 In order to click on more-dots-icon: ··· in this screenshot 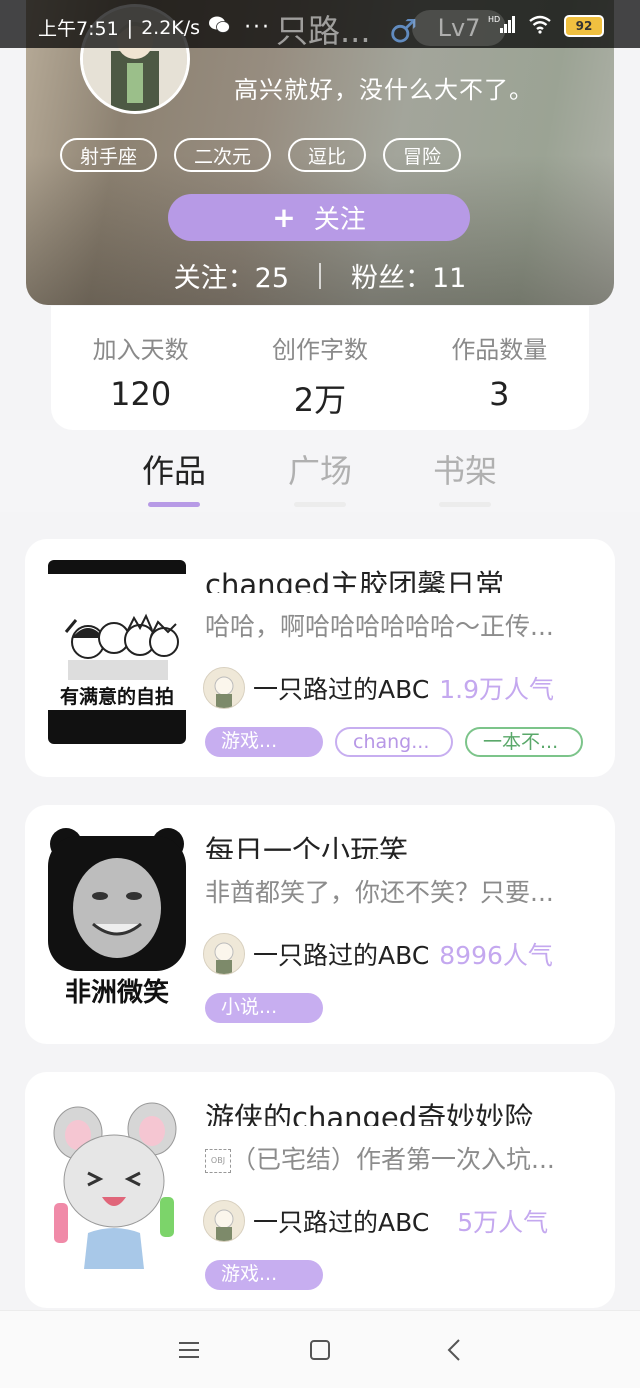, I will do `click(258, 27)`.